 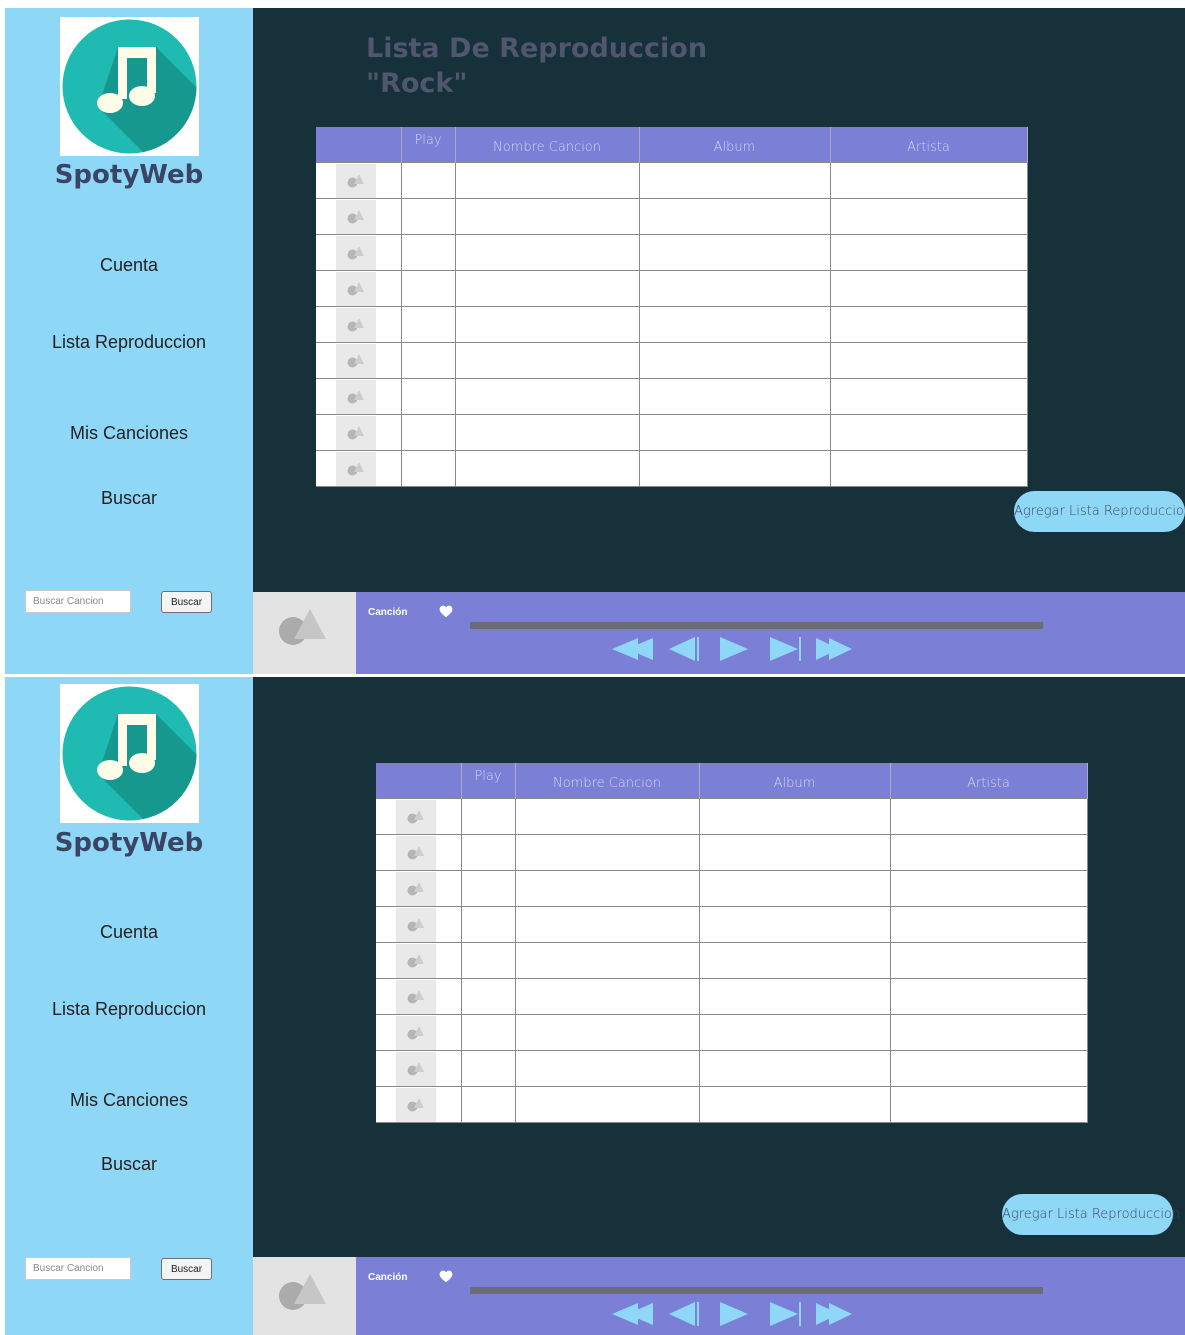 I want to click on nombre-cancion-cell, so click(x=607, y=996).